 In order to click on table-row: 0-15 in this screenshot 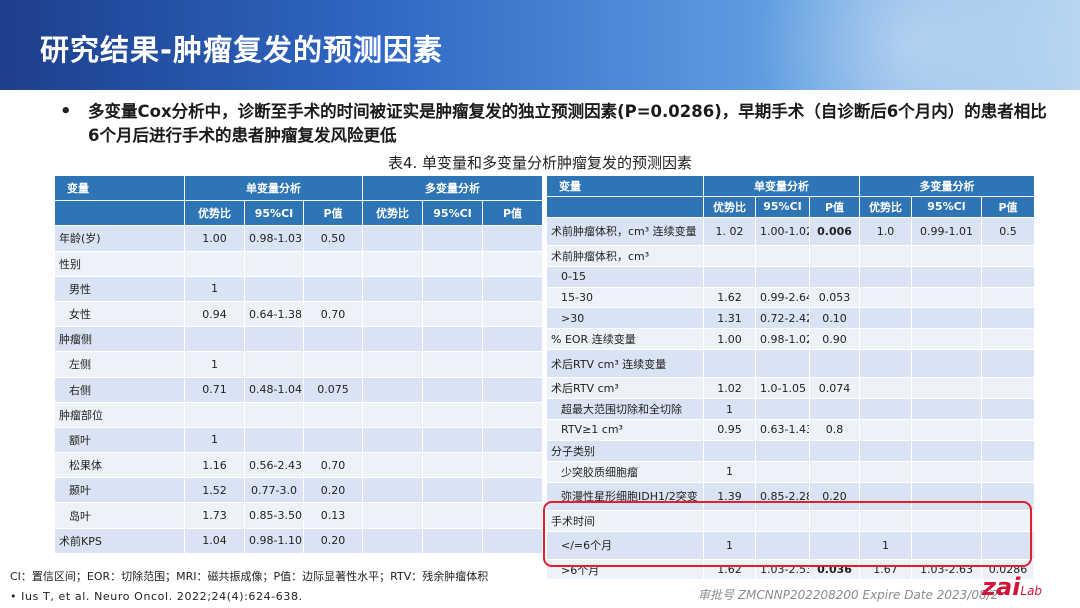, I will do `click(791, 276)`.